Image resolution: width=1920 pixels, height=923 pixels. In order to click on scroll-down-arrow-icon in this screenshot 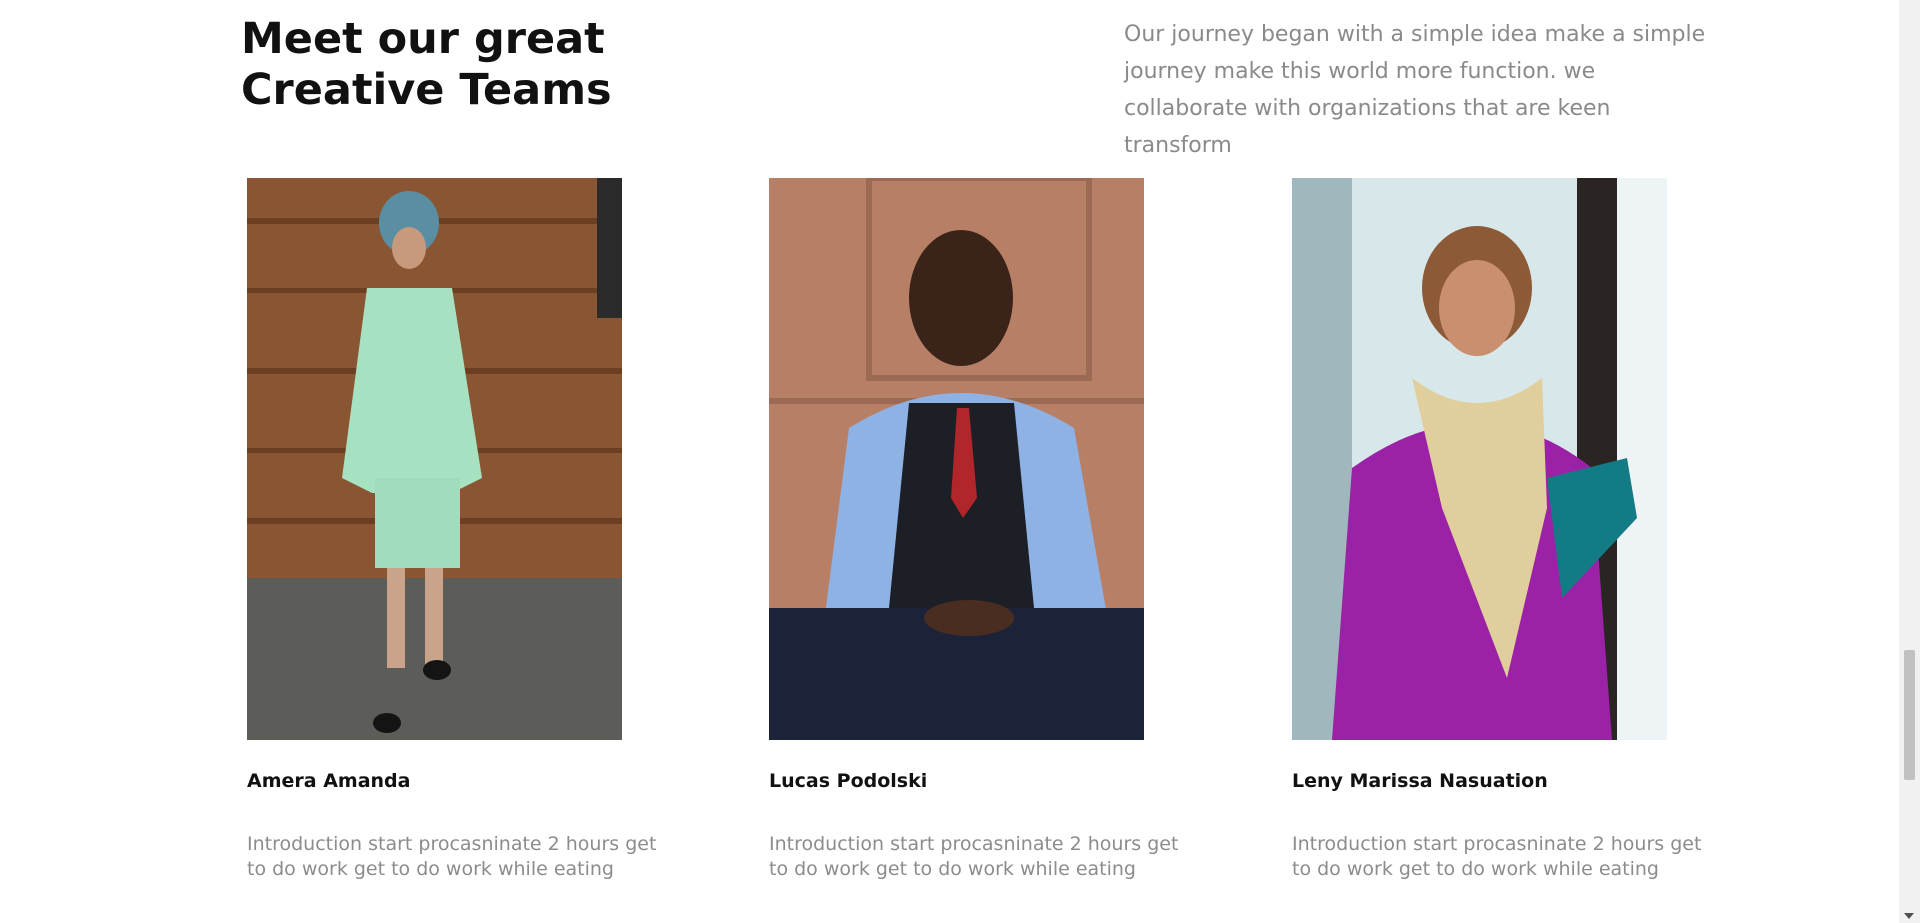, I will do `click(1909, 916)`.